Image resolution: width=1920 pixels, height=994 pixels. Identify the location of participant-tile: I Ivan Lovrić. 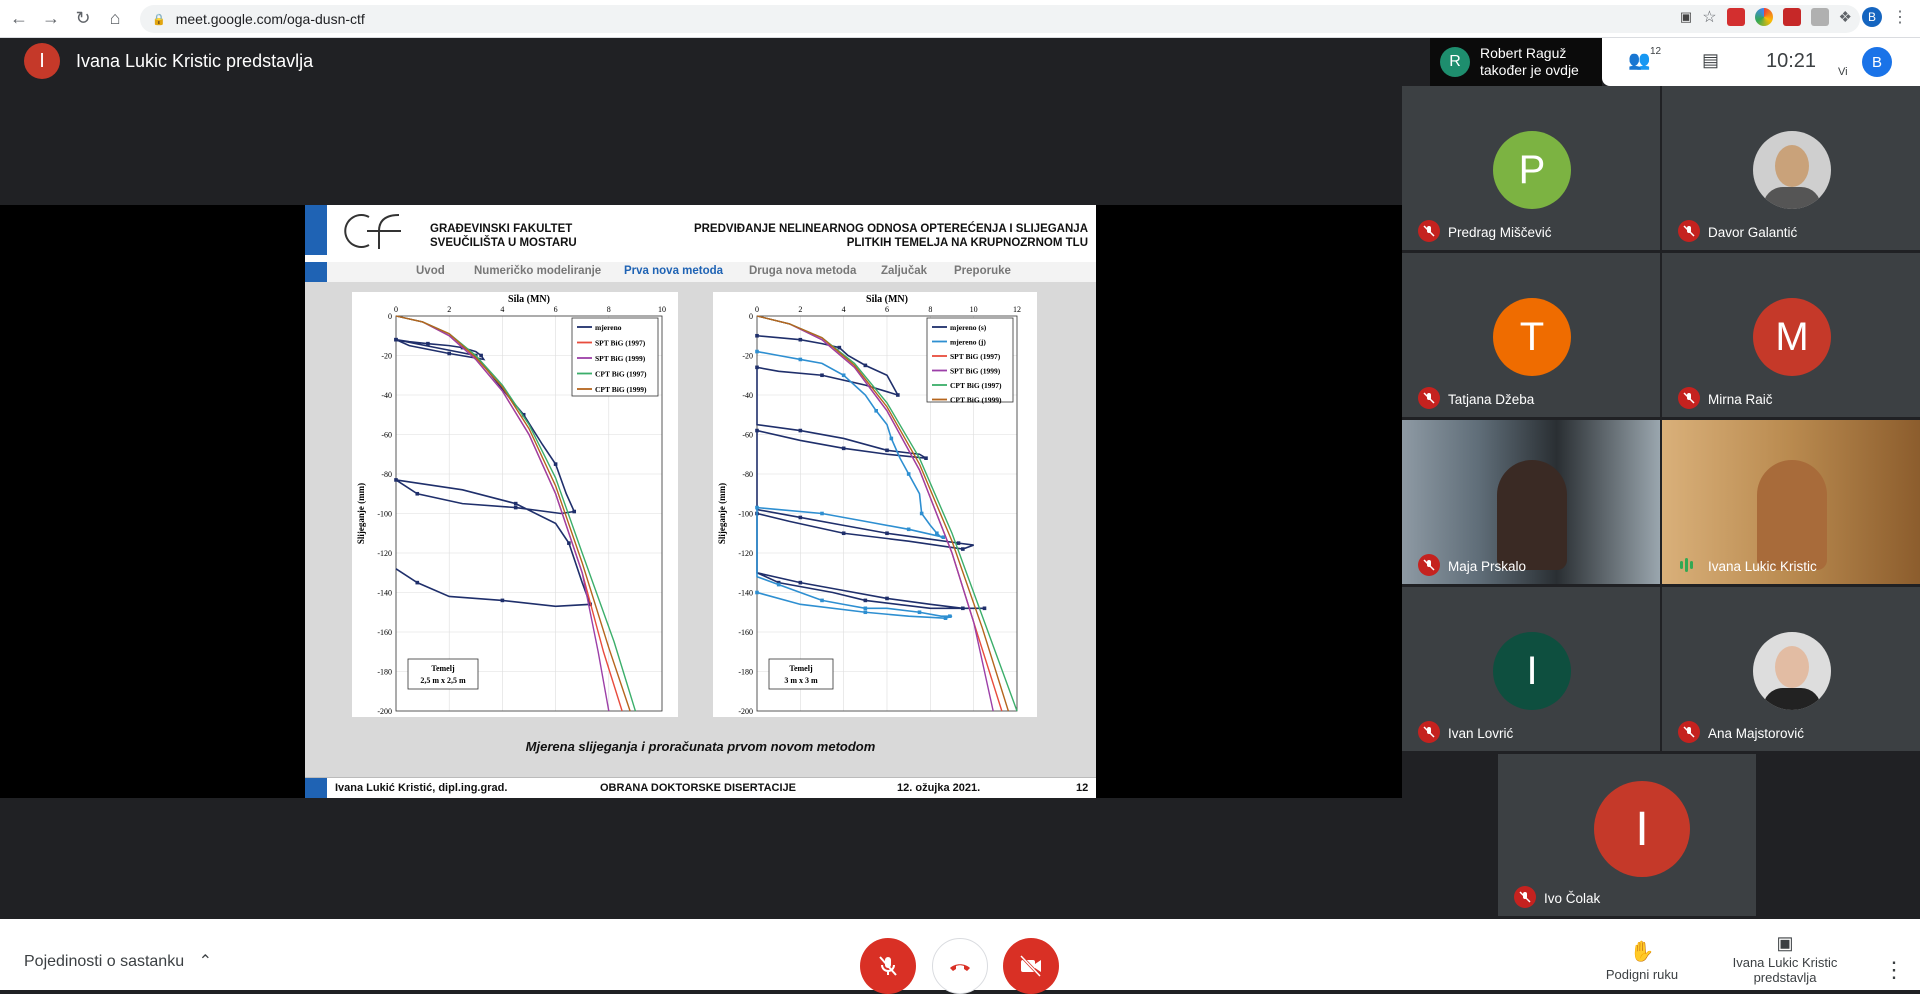
(1531, 669).